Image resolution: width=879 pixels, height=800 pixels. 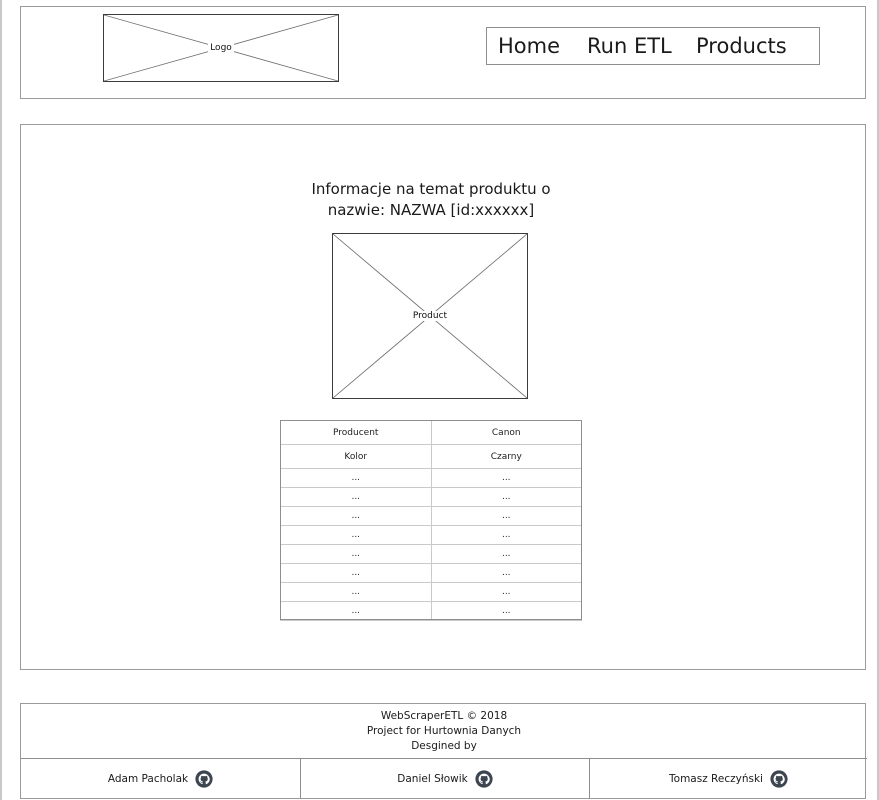 I want to click on spec-key: Kolor, so click(x=356, y=456).